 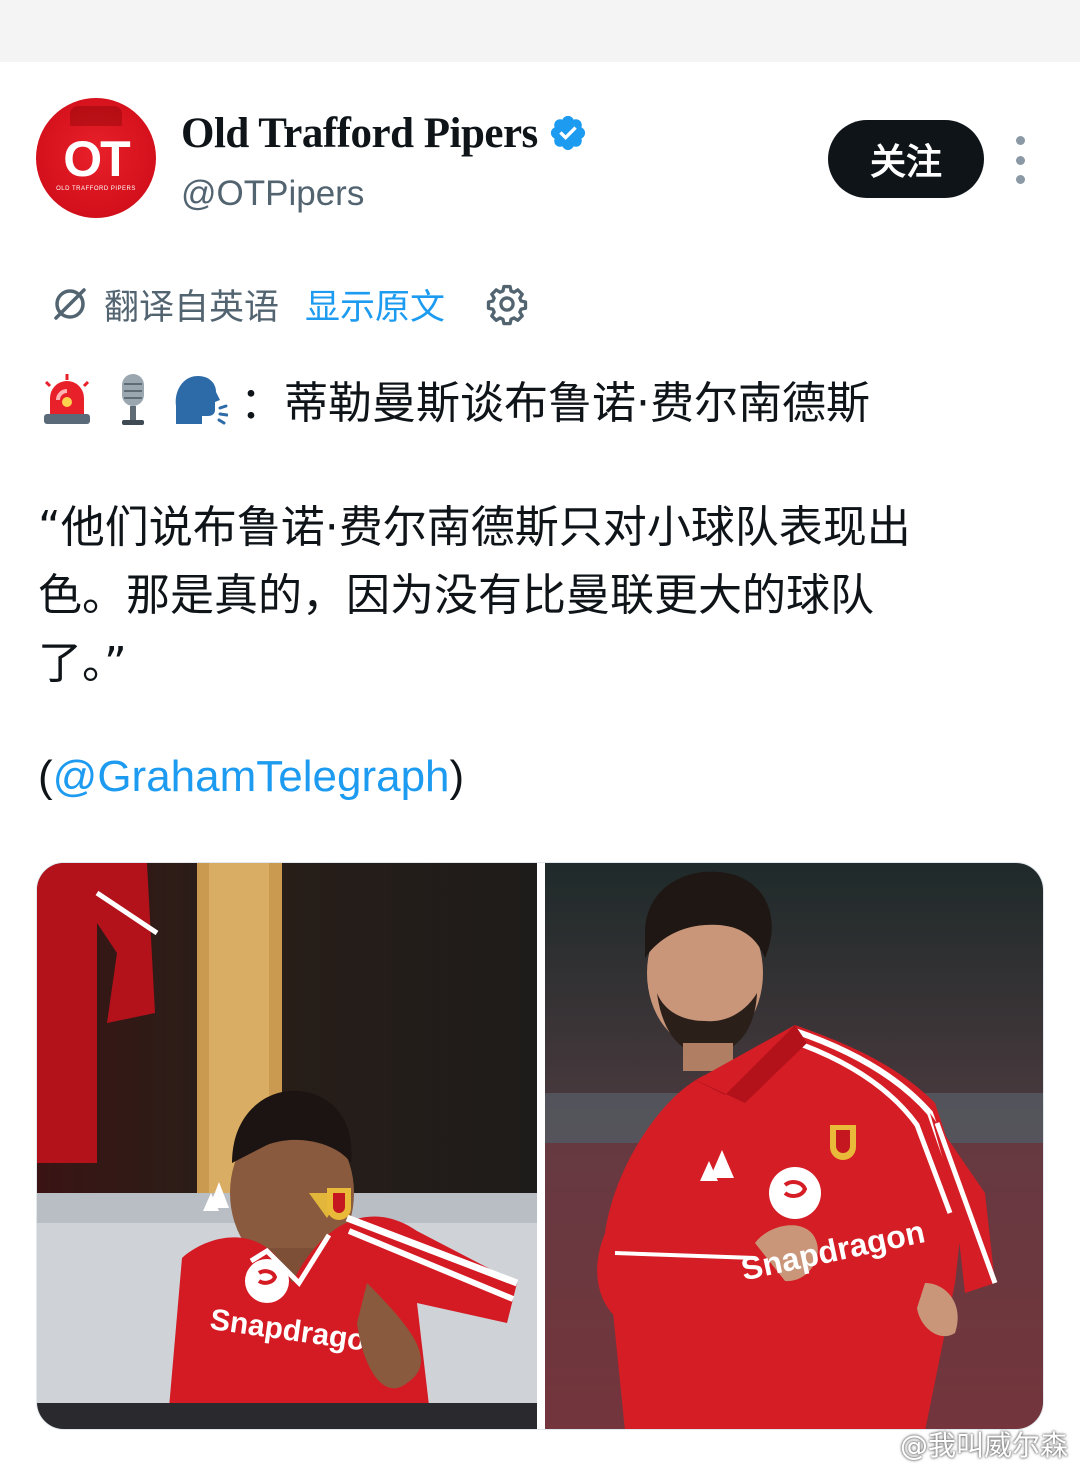 I want to click on watermark: @我叫威尔森, so click(x=964, y=1444).